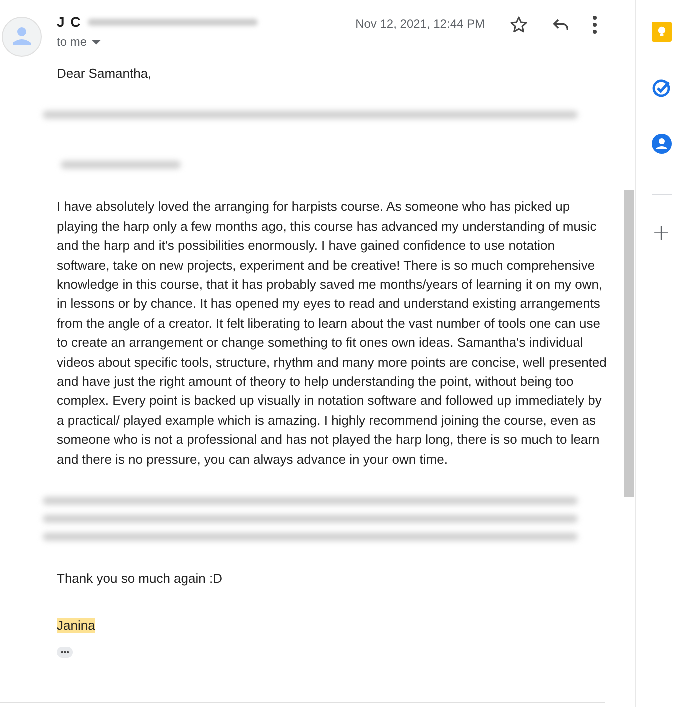 This screenshot has width=687, height=707. Describe the element at coordinates (97, 42) in the screenshot. I see `caret-icon` at that location.